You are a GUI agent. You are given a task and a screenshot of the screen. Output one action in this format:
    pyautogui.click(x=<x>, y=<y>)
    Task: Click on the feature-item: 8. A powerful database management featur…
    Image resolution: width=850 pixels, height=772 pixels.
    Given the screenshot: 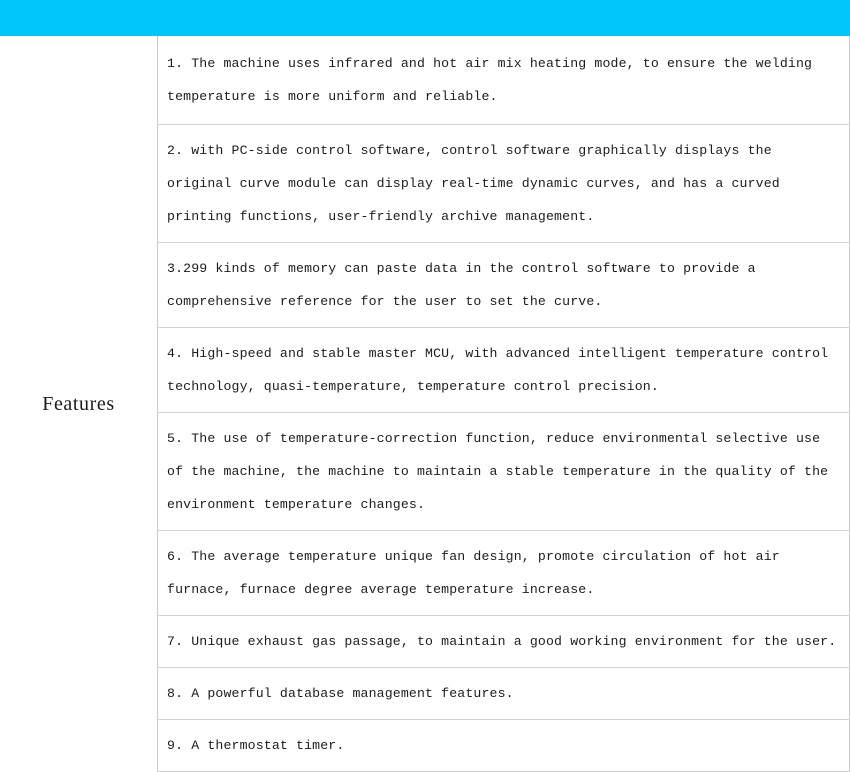 What is the action you would take?
    pyautogui.click(x=504, y=694)
    